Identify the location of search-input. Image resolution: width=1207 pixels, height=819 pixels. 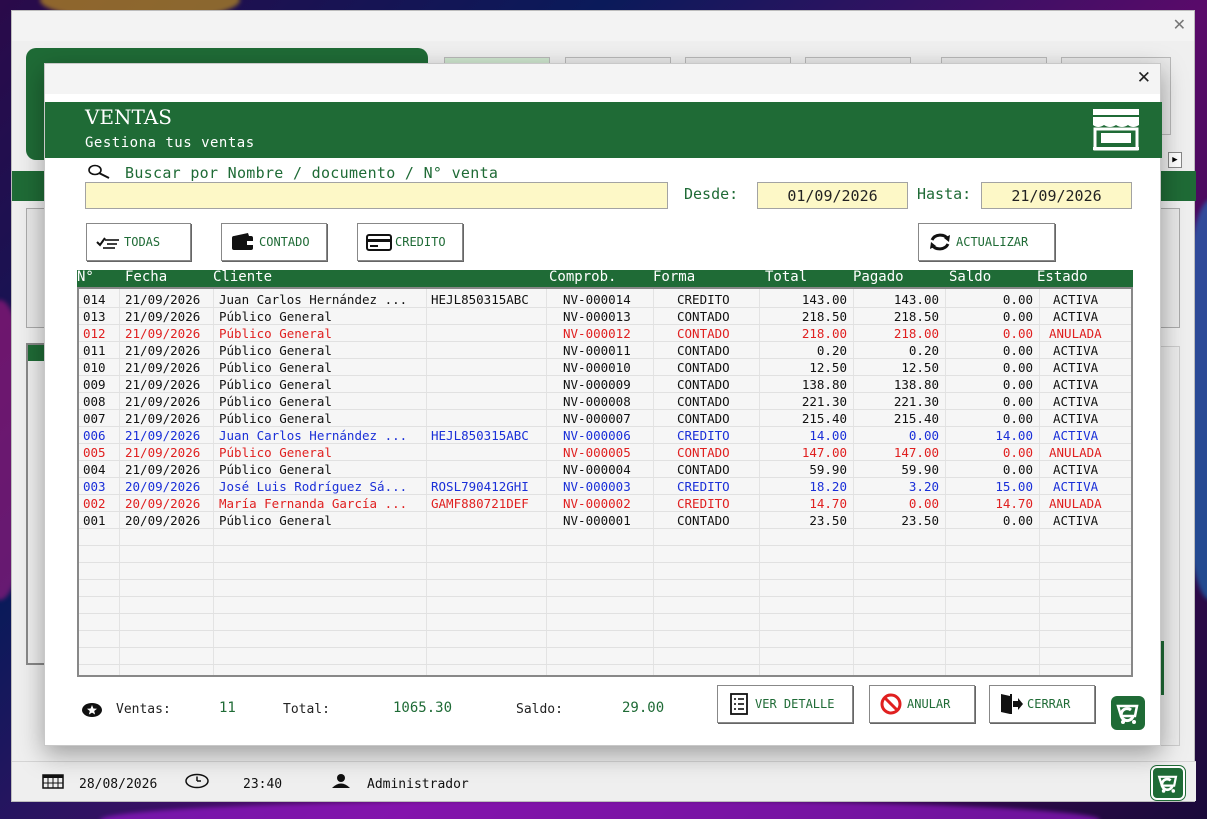
(376, 195).